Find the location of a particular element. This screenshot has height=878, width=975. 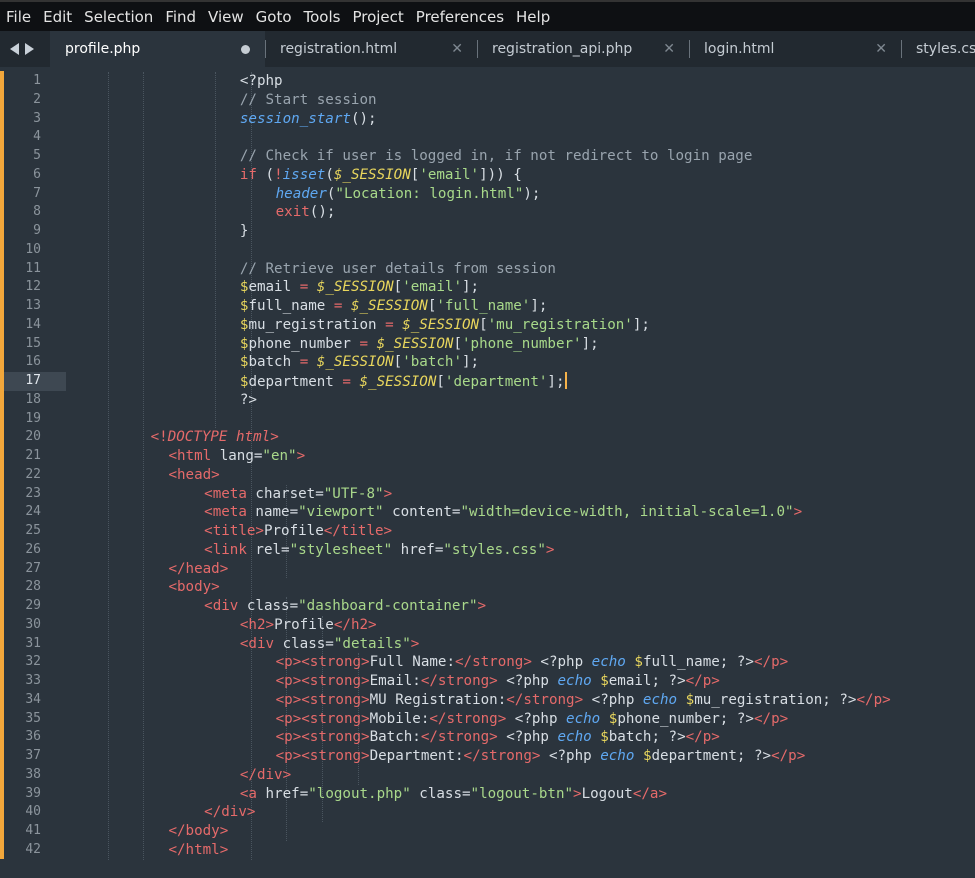

code-line: <meta charset="UTF-8"> is located at coordinates (523, 494).